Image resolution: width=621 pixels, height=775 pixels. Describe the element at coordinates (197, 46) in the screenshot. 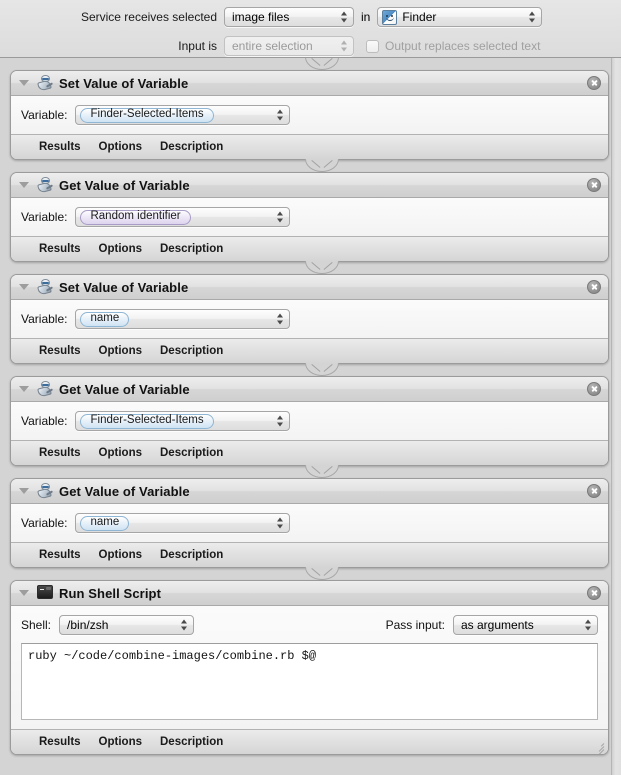

I see `input-is-label: Input is` at that location.